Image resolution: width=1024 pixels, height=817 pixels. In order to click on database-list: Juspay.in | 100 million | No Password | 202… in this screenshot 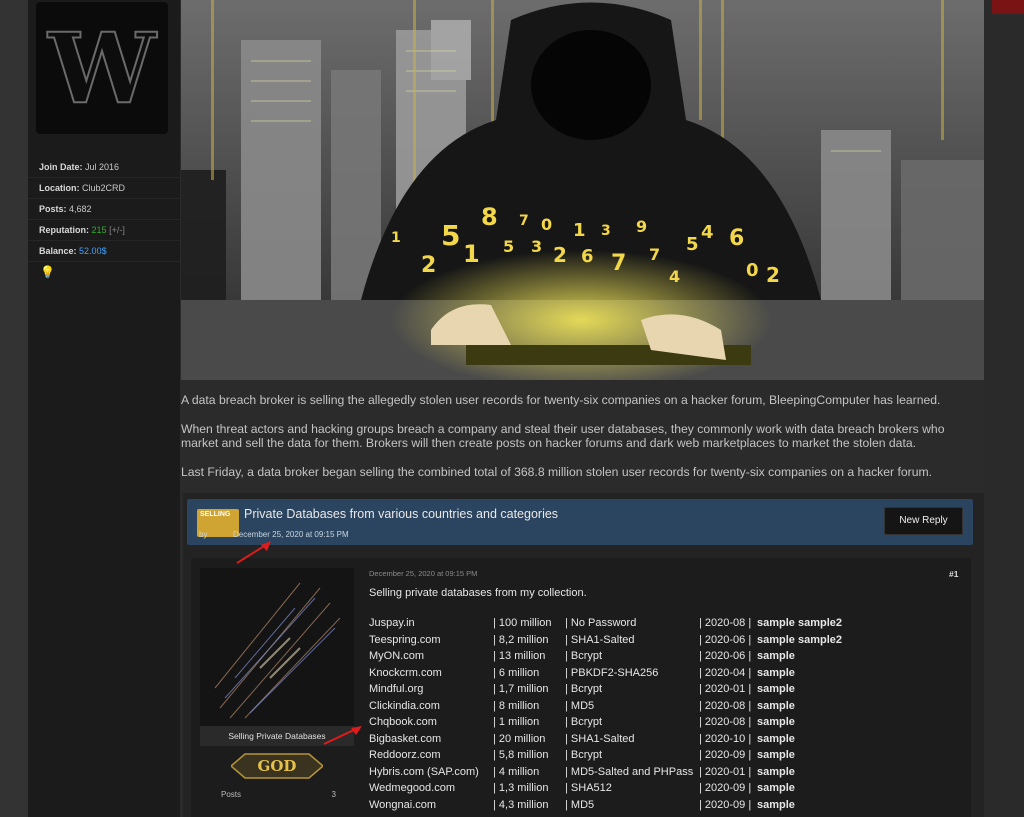, I will do `click(659, 716)`.